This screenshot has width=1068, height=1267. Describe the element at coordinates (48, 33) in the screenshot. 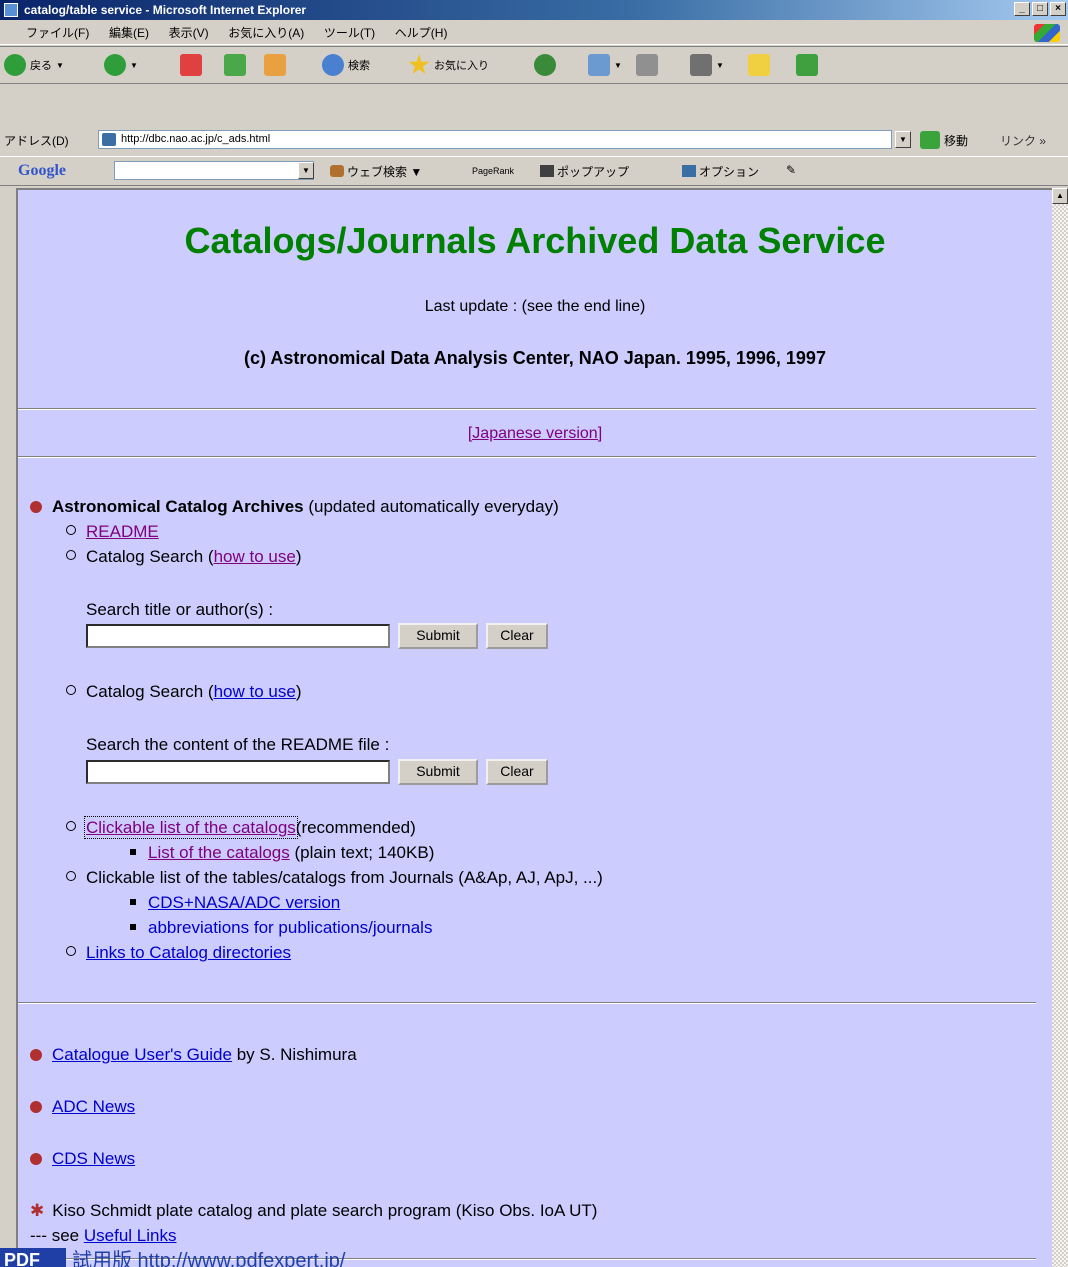

I see `menu-file: ファイル(F)` at that location.